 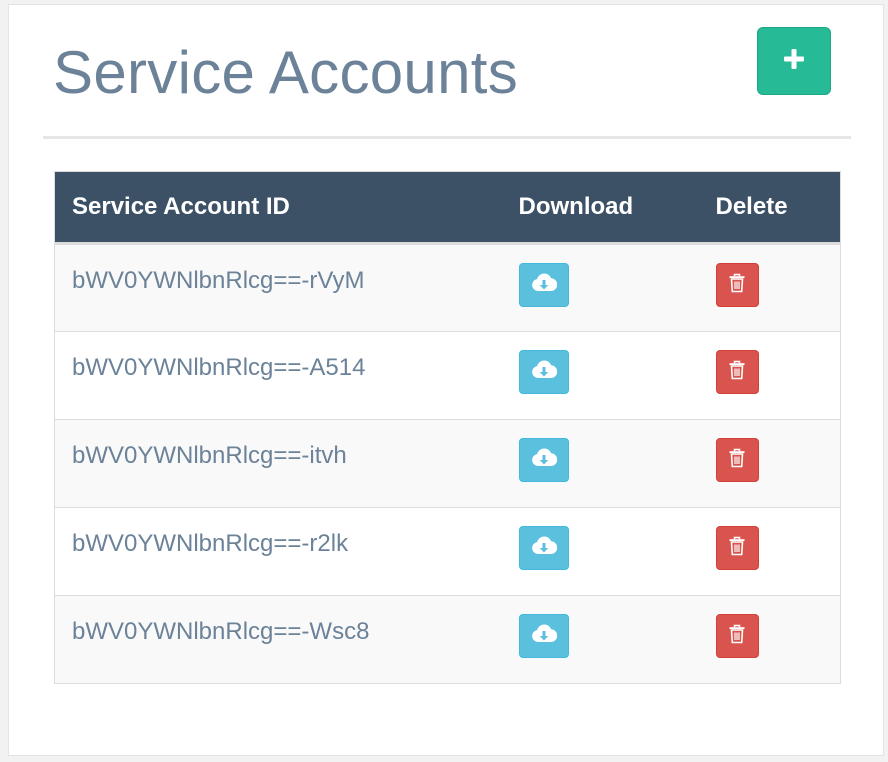 I want to click on add-service-account-button, so click(x=794, y=61).